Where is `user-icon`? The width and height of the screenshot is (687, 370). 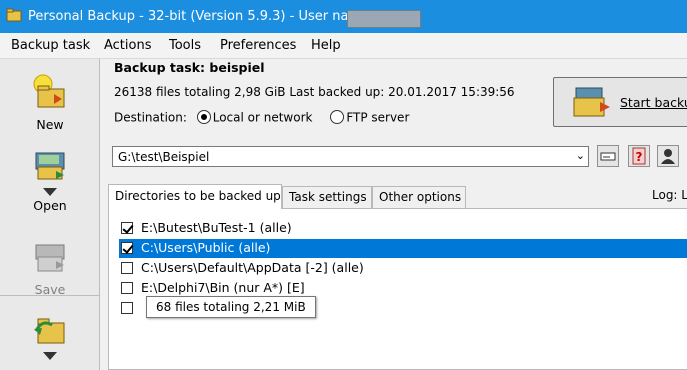
user-icon is located at coordinates (668, 156).